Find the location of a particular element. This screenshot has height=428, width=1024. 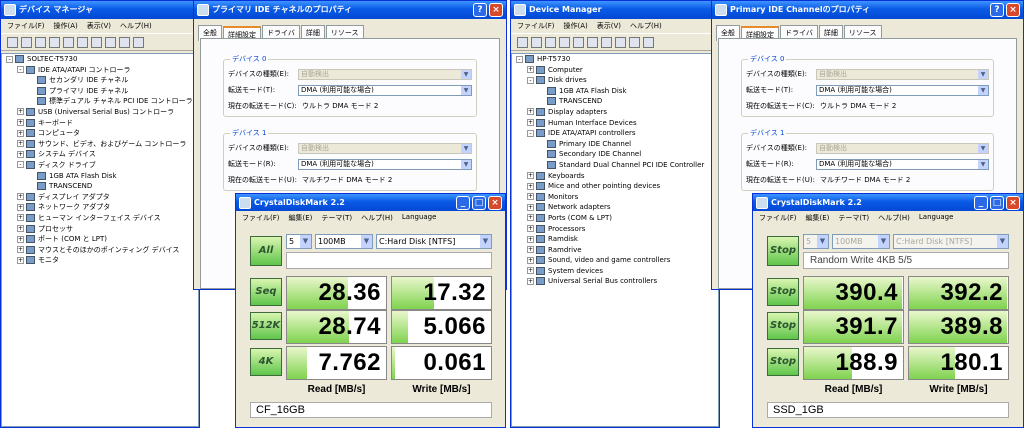

menu-item: Language is located at coordinates (936, 217).